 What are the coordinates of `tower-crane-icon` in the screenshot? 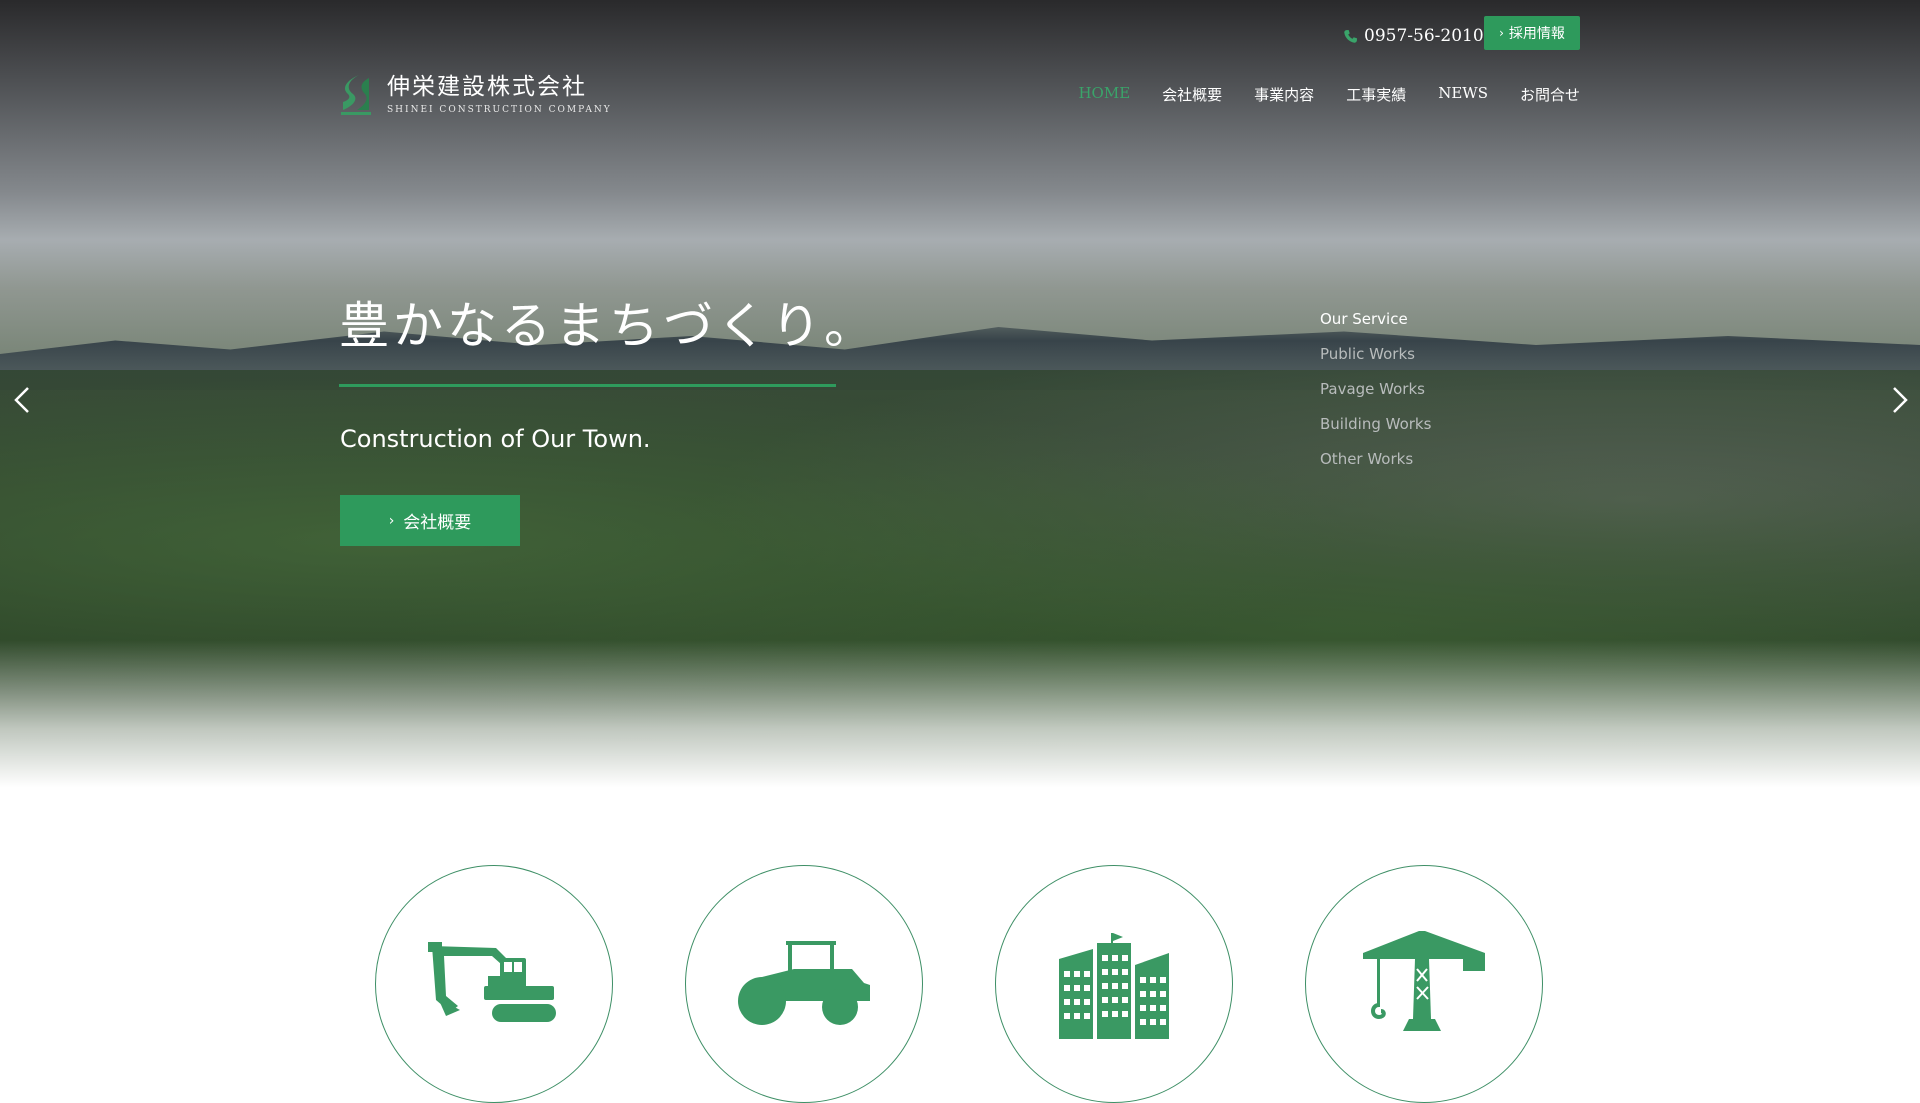 It's located at (1424, 981).